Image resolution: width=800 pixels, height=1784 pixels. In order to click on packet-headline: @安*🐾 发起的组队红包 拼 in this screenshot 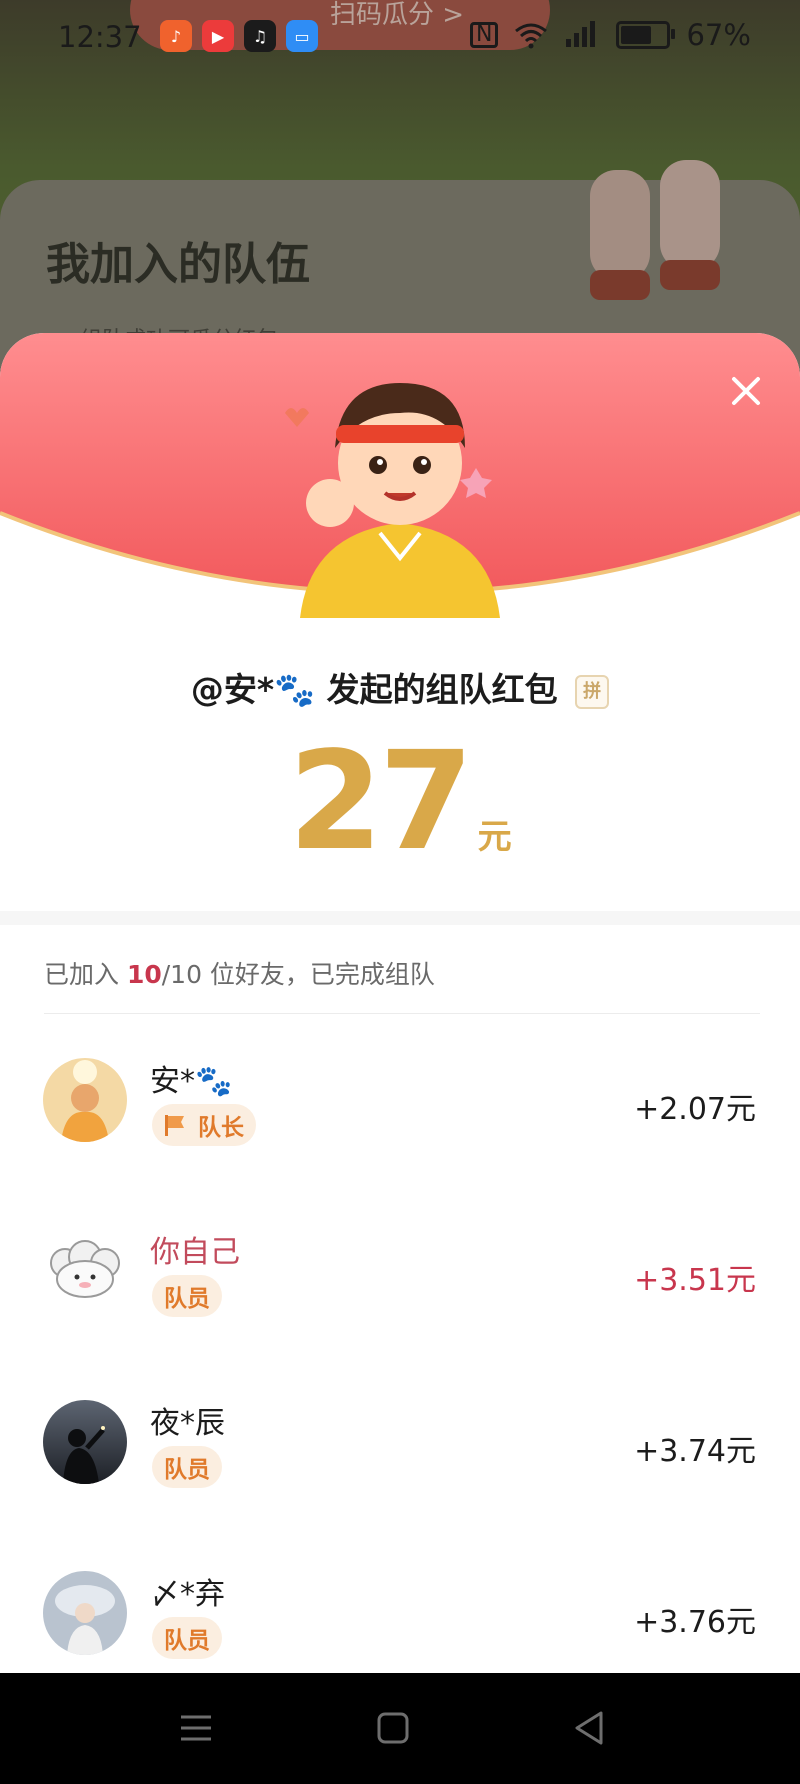, I will do `click(400, 687)`.